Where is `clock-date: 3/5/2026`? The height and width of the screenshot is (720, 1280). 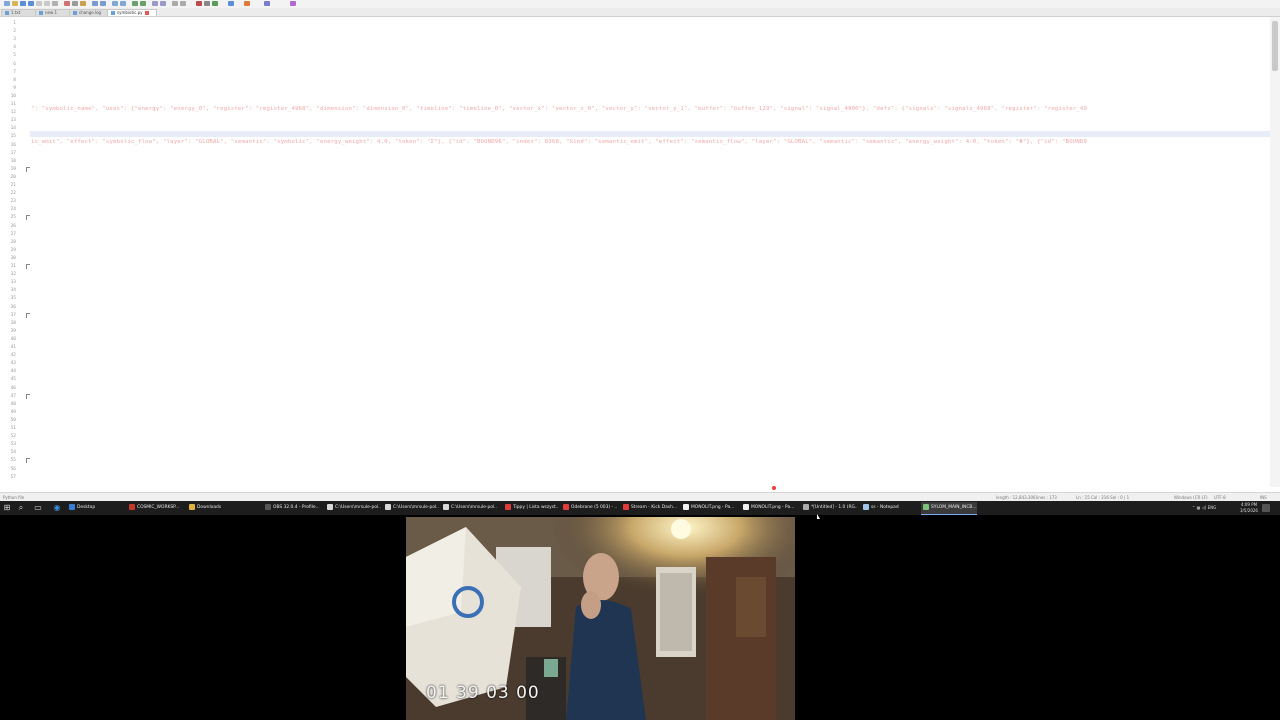
clock-date: 3/5/2026 is located at coordinates (1249, 510).